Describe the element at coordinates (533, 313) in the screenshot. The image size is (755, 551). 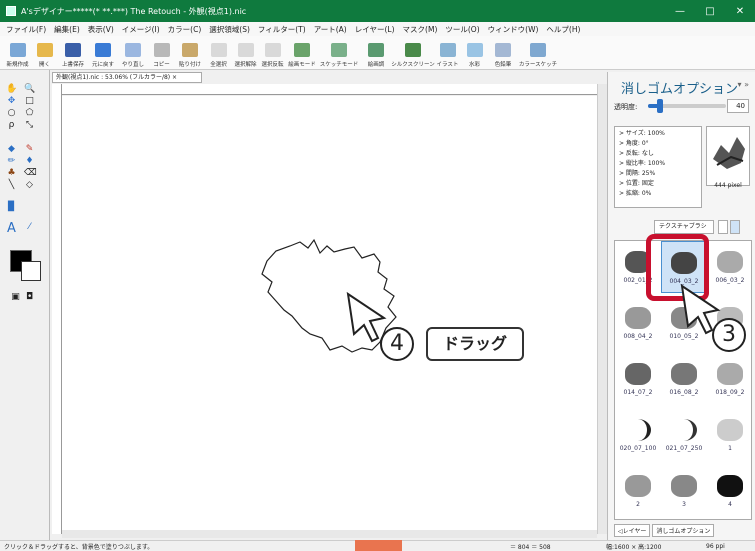
I see `cursor-arrows` at that location.